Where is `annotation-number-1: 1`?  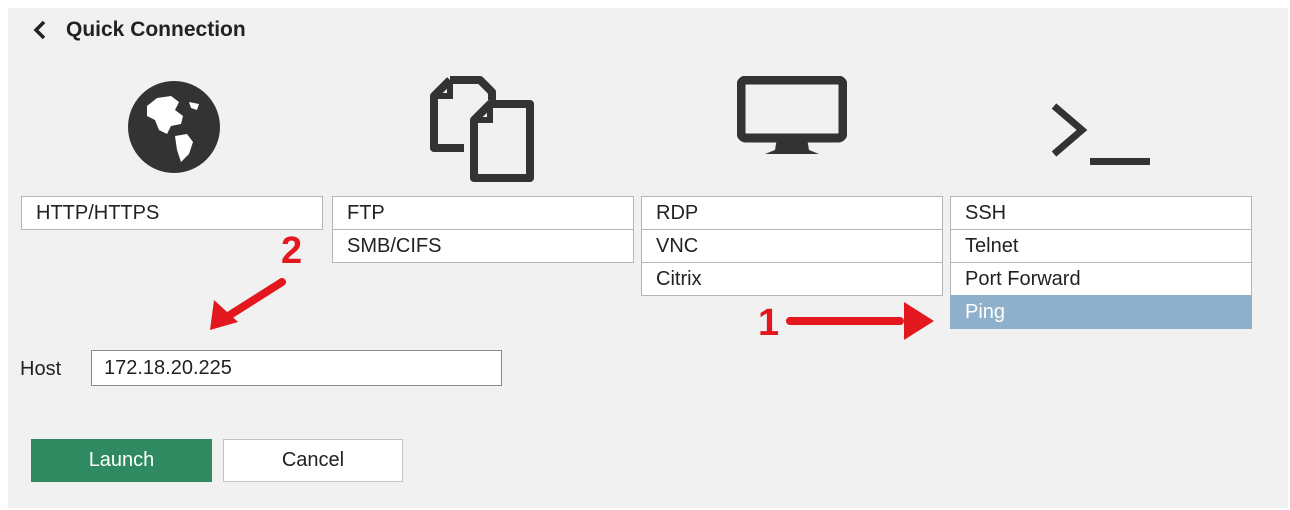
annotation-number-1: 1 is located at coordinates (769, 323).